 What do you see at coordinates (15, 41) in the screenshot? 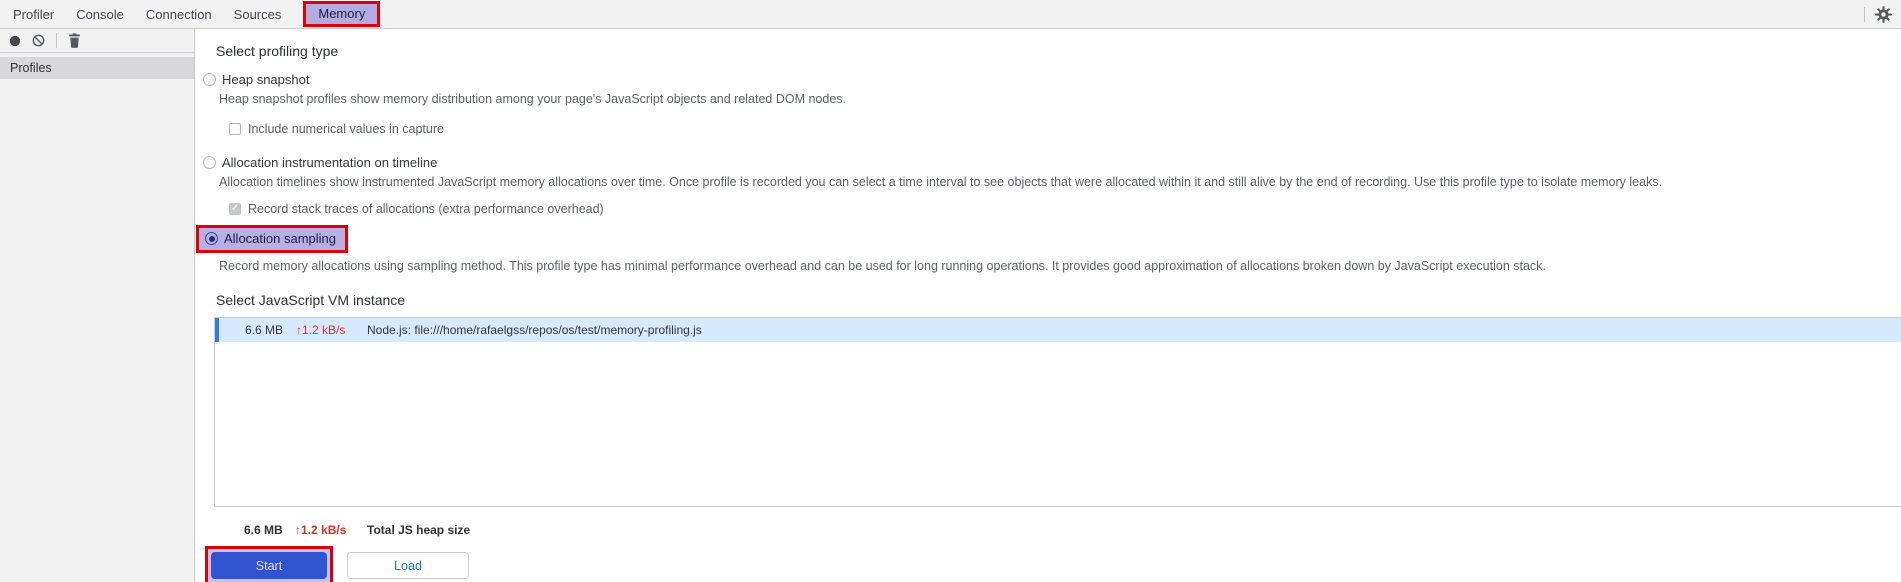
I see `record-icon` at bounding box center [15, 41].